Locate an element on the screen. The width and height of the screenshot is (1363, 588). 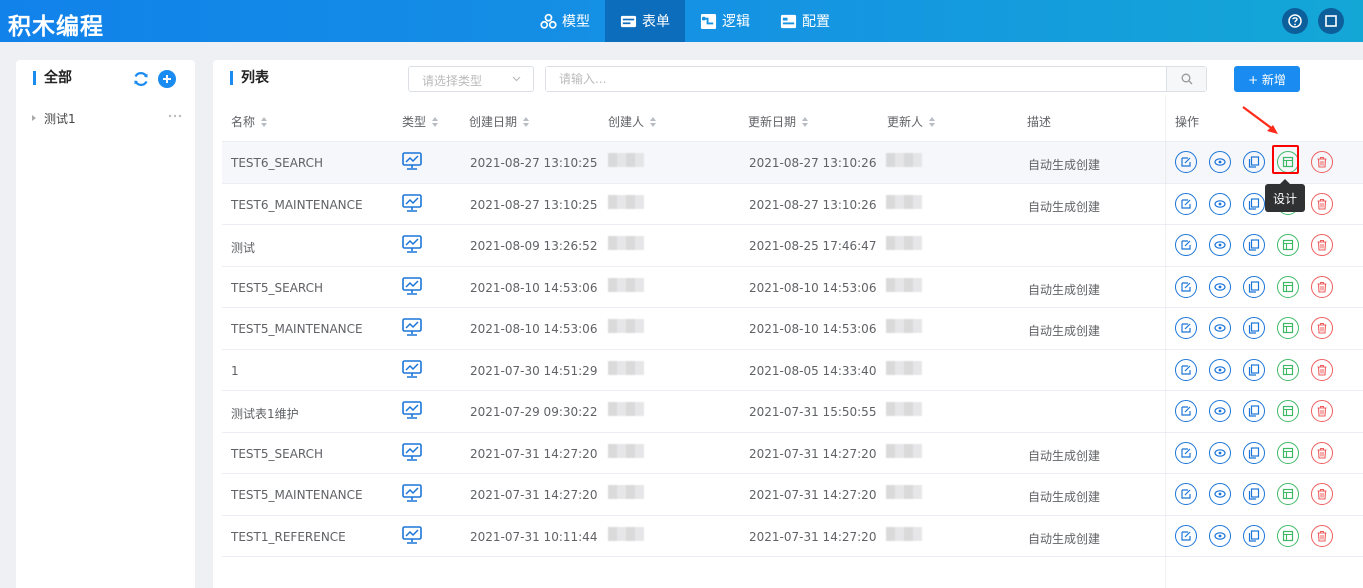
caret-right-icon is located at coordinates (34, 118).